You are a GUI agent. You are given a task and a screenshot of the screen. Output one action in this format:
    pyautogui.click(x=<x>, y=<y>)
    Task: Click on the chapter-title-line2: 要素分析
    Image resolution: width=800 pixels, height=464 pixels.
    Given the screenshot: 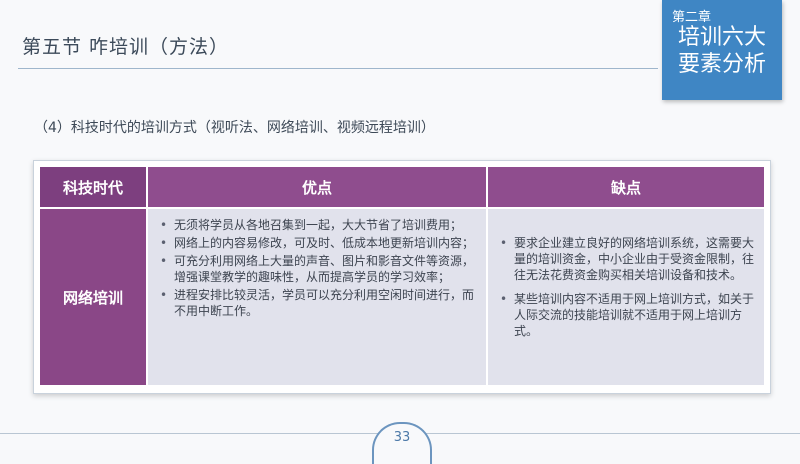 What is the action you would take?
    pyautogui.click(x=721, y=64)
    